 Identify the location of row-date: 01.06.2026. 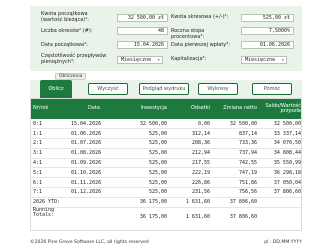
(94, 134).